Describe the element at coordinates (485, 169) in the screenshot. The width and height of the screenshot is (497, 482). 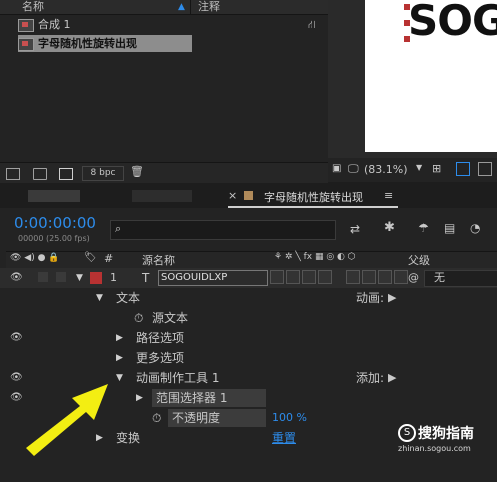
I see `region-of-interest-icon` at that location.